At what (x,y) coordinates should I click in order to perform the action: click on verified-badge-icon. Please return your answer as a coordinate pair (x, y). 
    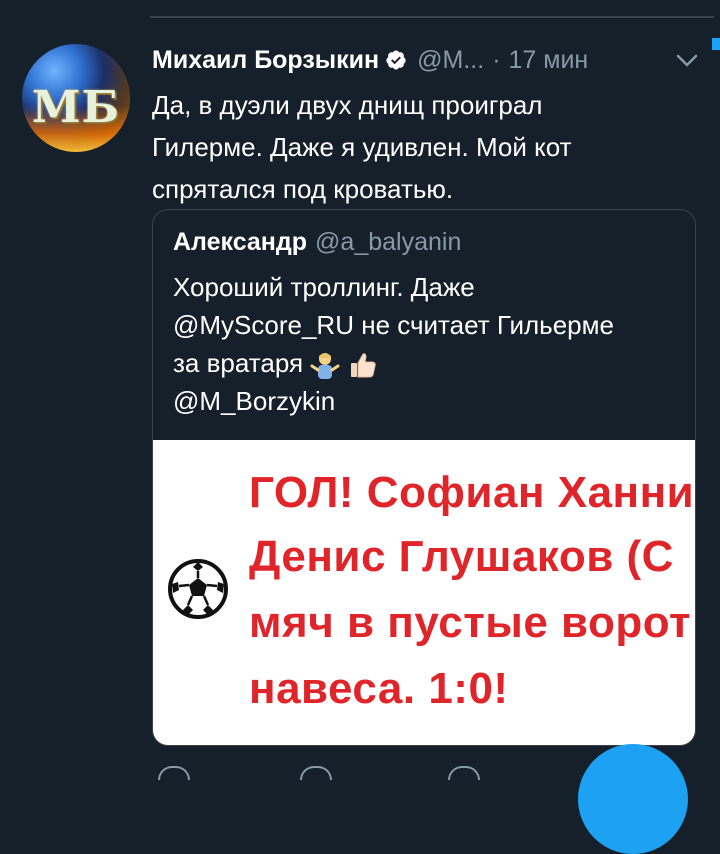
    Looking at the image, I should click on (396, 60).